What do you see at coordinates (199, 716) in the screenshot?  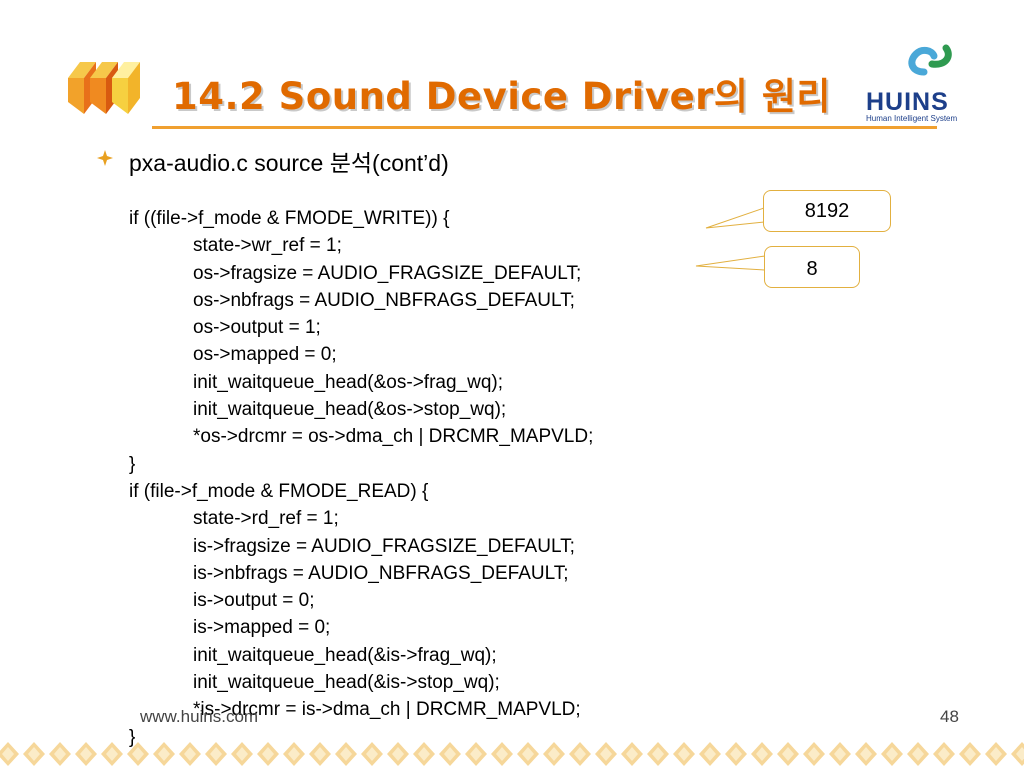 I see `footer-url: www.huins.com` at bounding box center [199, 716].